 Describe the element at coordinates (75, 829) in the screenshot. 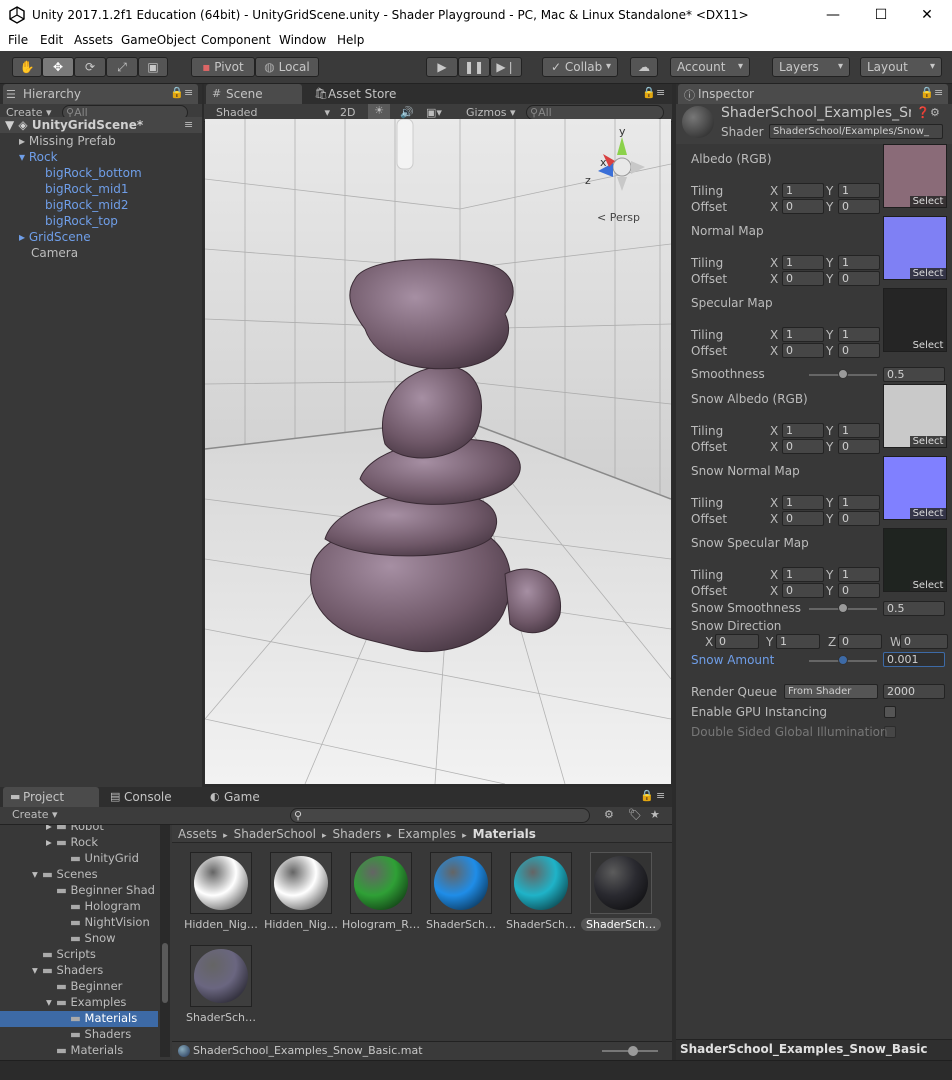

I see `project-tree-item: ▸ ▬ Robot` at that location.